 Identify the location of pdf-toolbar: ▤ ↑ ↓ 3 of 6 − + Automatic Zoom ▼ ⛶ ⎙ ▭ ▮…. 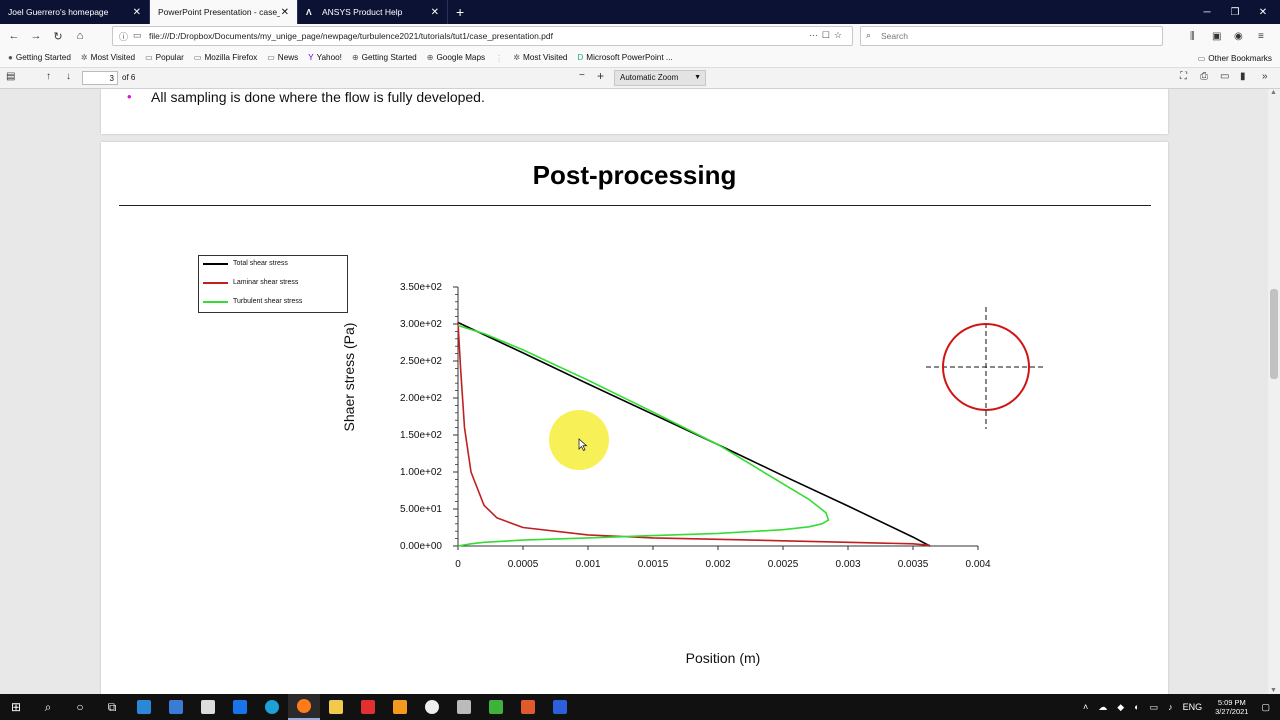
(640, 78).